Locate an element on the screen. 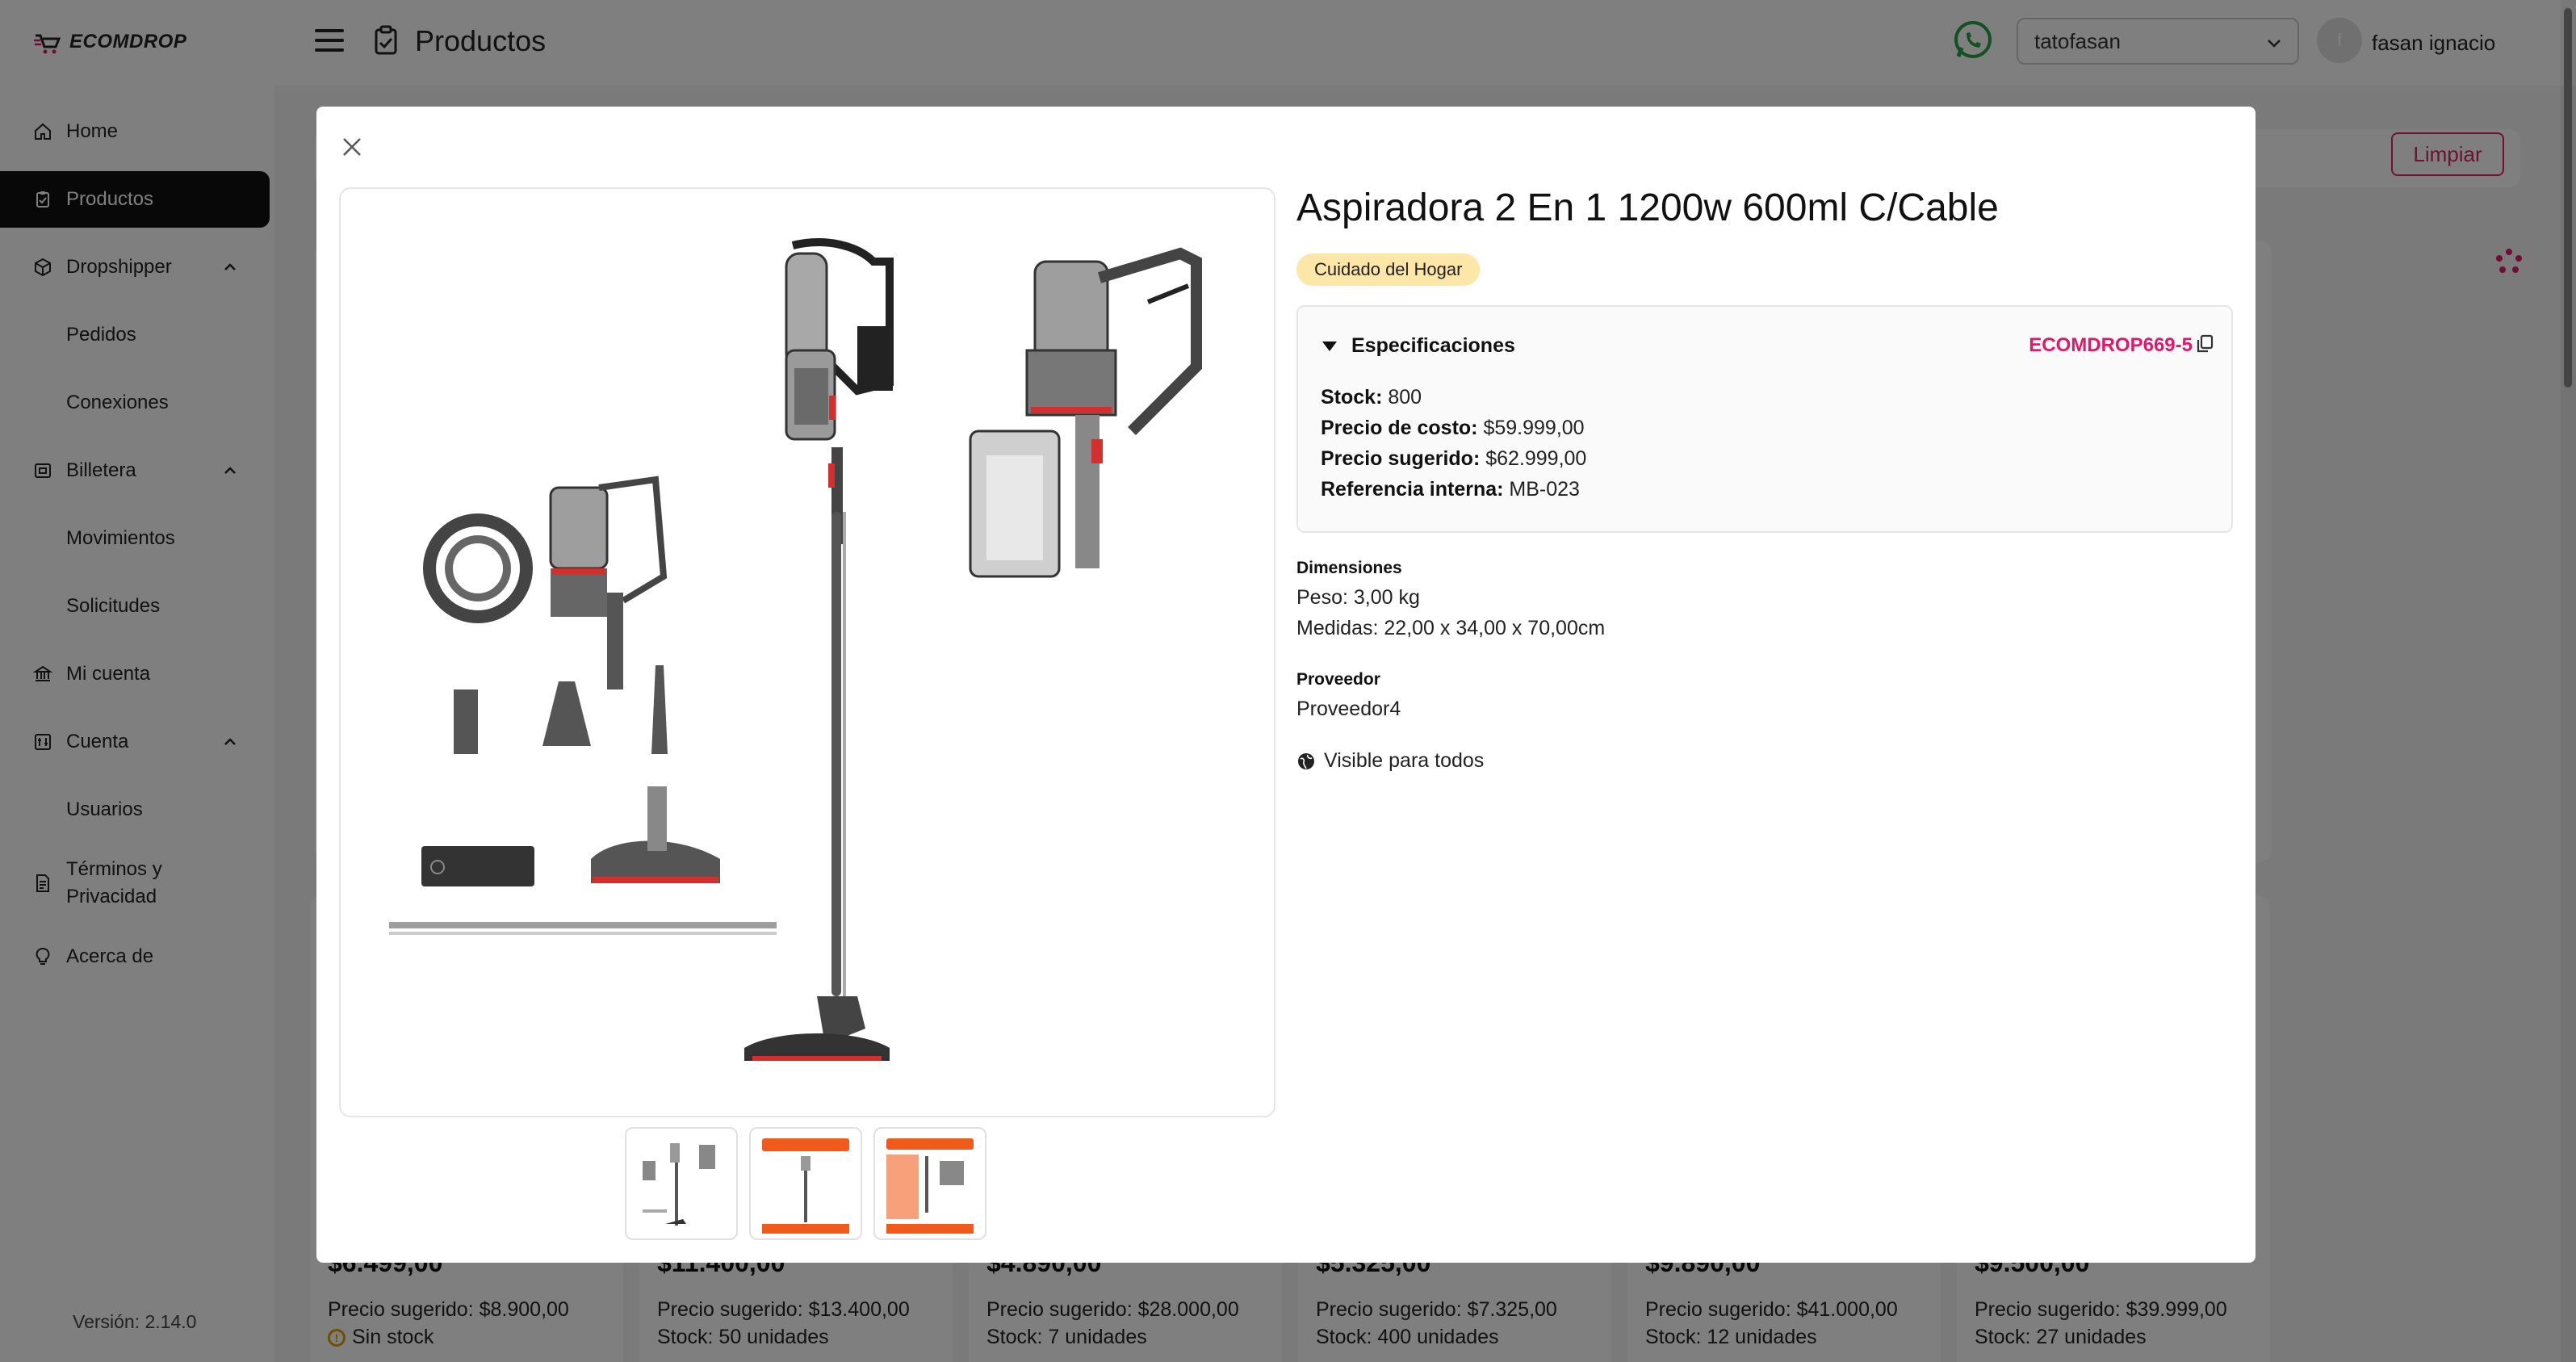 The height and width of the screenshot is (1362, 2576). supplier-value: Proveedor4 is located at coordinates (1348, 709).